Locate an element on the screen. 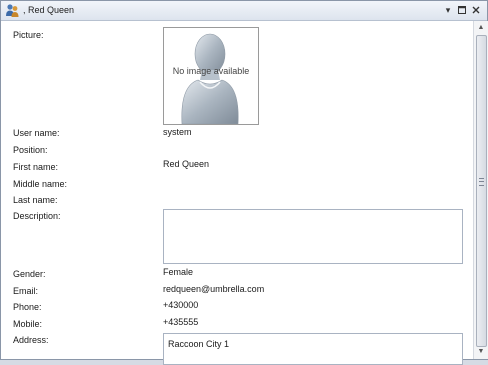 Image resolution: width=488 pixels, height=365 pixels. description-label: Description: is located at coordinates (37, 216).